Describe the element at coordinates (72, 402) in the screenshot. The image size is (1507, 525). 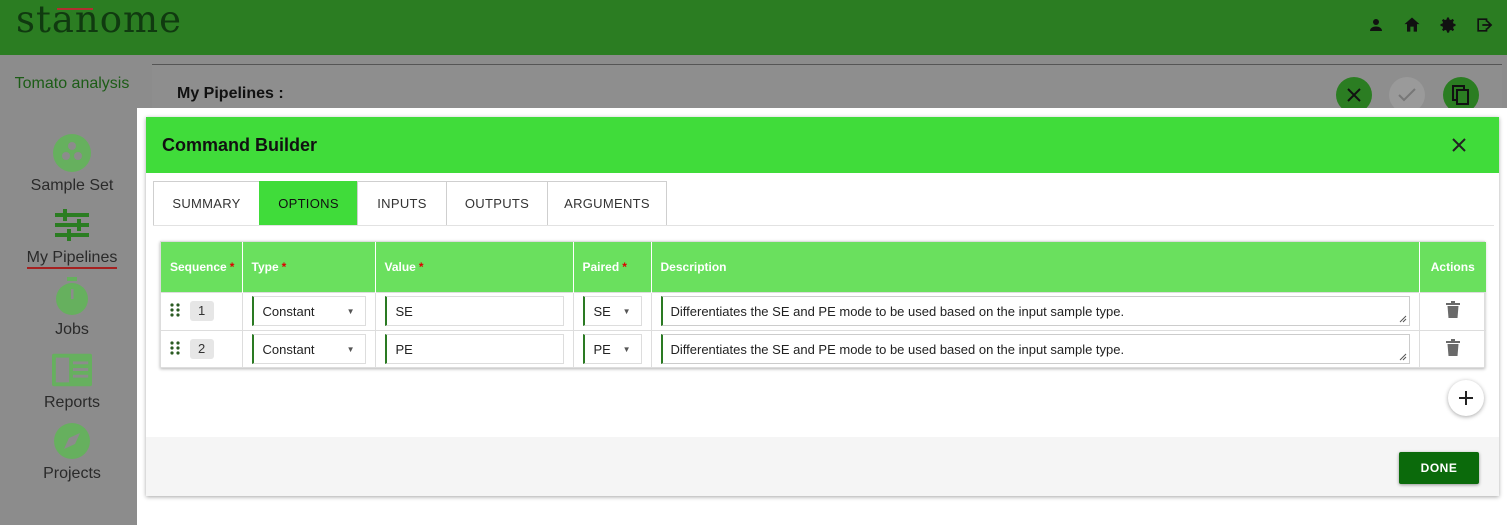
I see `sidebar-item-label: Reports` at that location.